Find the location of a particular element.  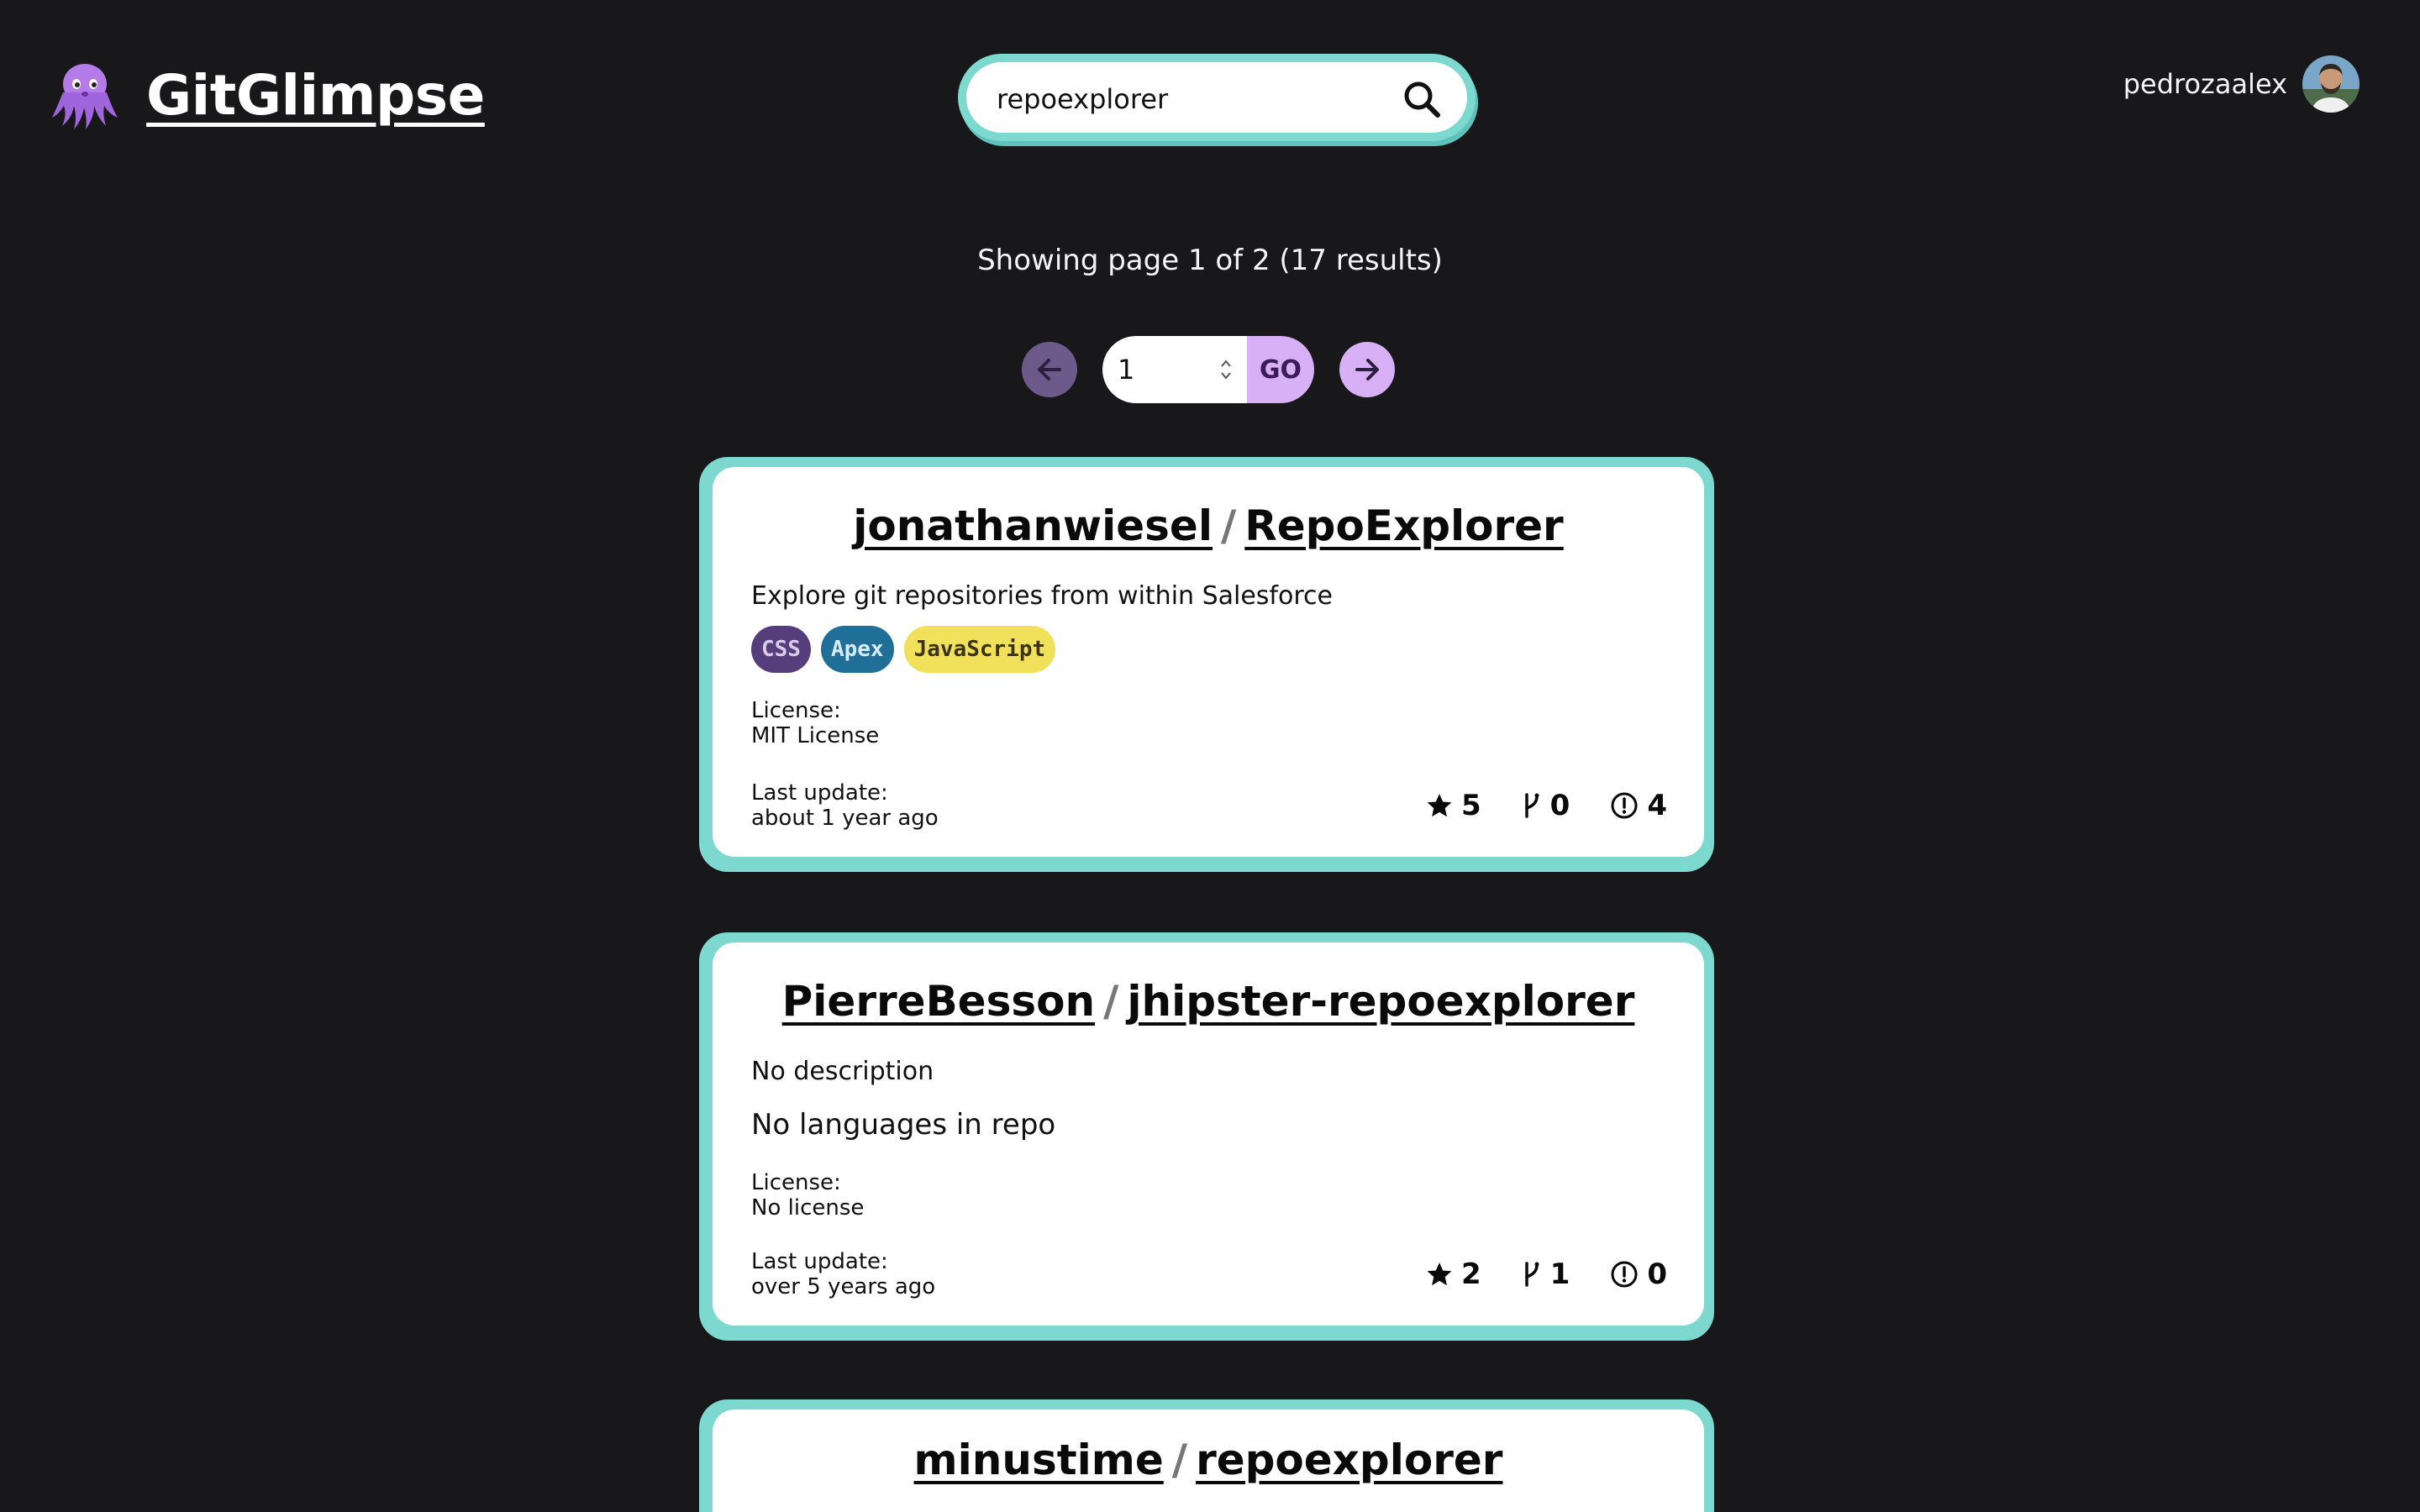

repo-stats: 2 1 0 is located at coordinates (1546, 1274).